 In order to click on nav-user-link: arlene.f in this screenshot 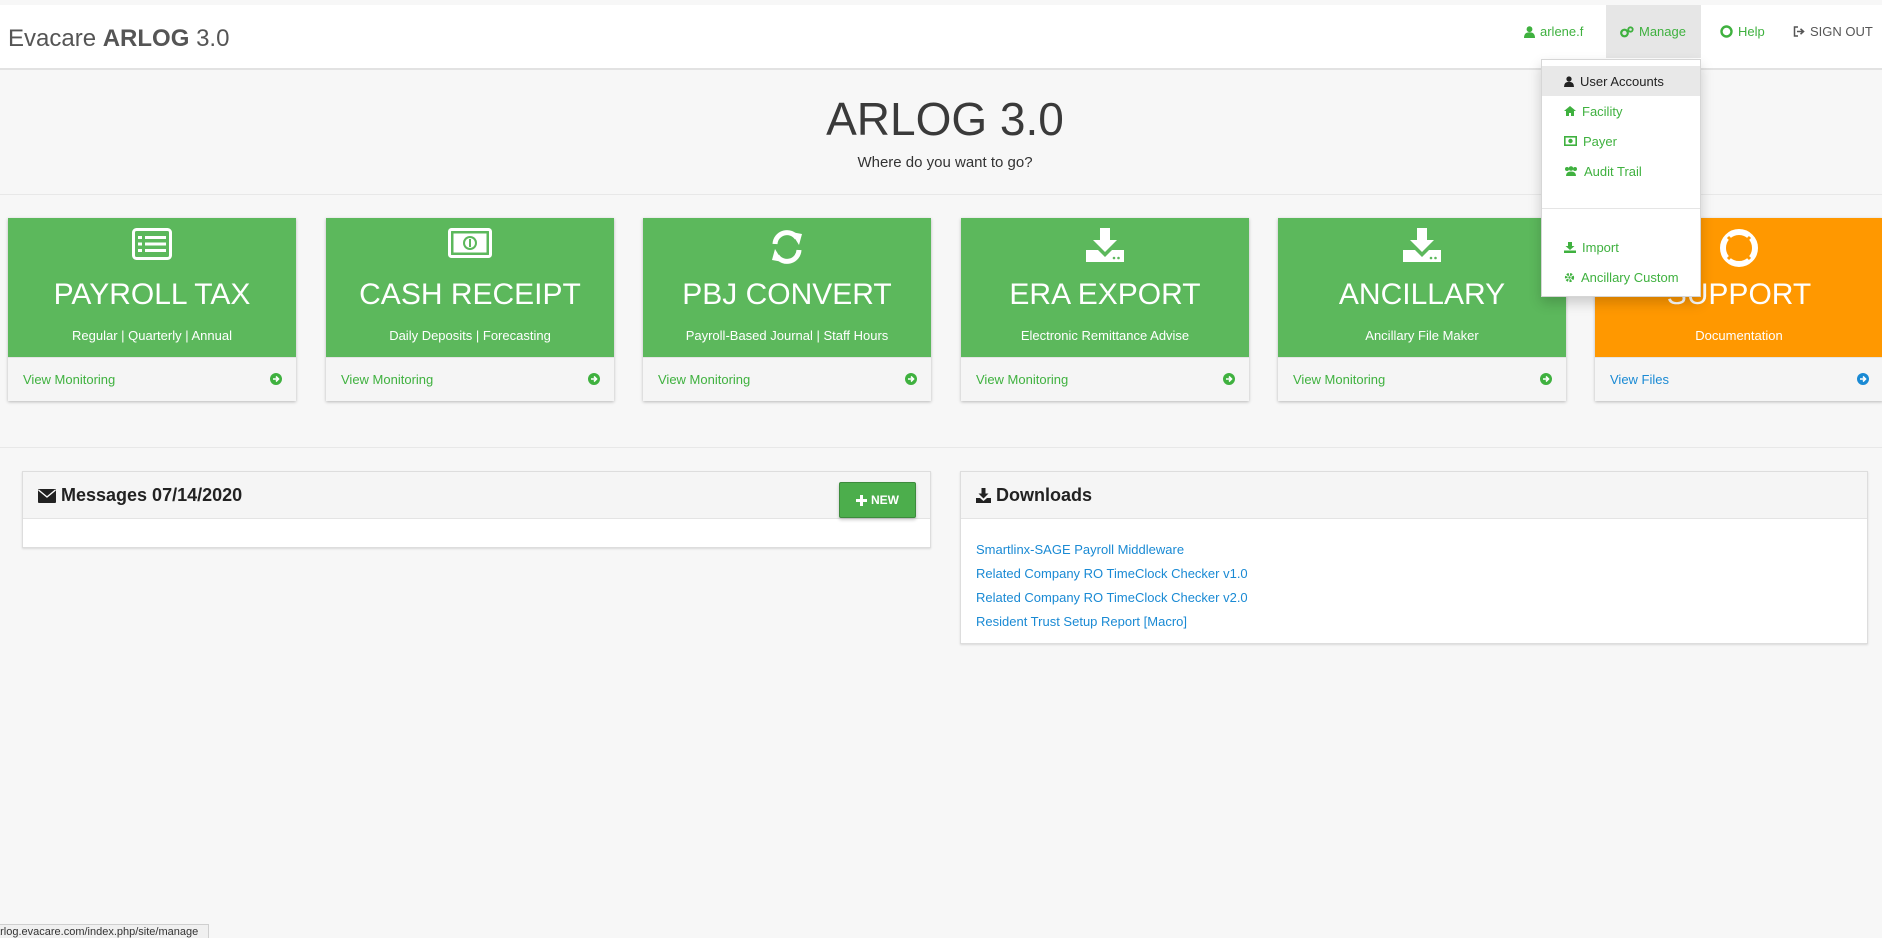, I will do `click(1553, 31)`.